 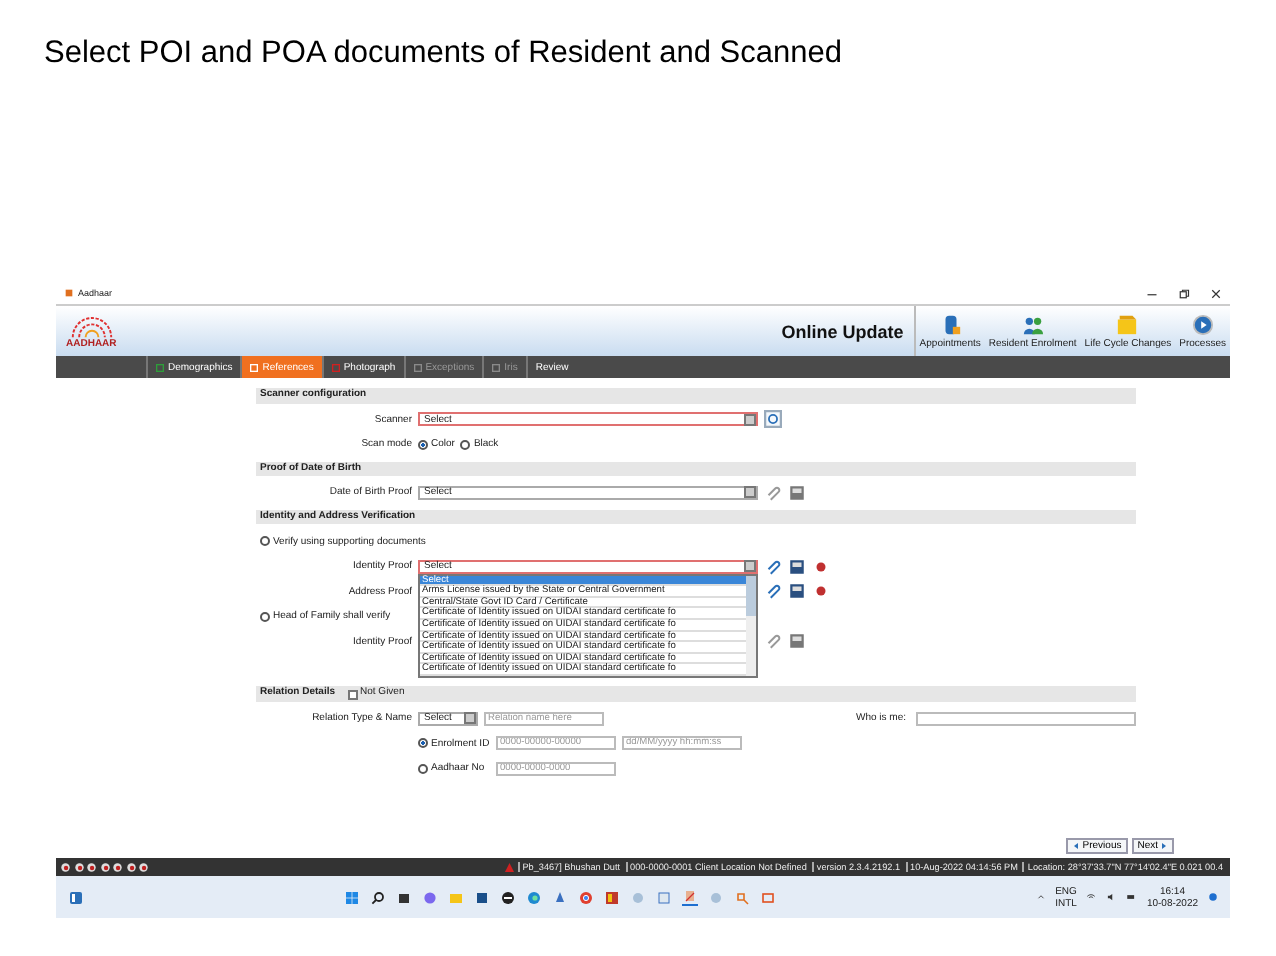 I want to click on left-arrow-icon, so click(x=1076, y=846).